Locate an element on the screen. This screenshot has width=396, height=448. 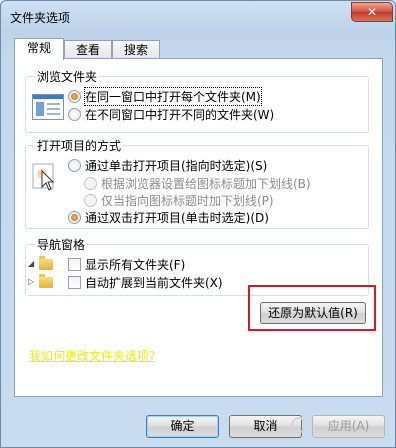
auto-expand-label: 自动扩展到当前文件夹(X) is located at coordinates (154, 283).